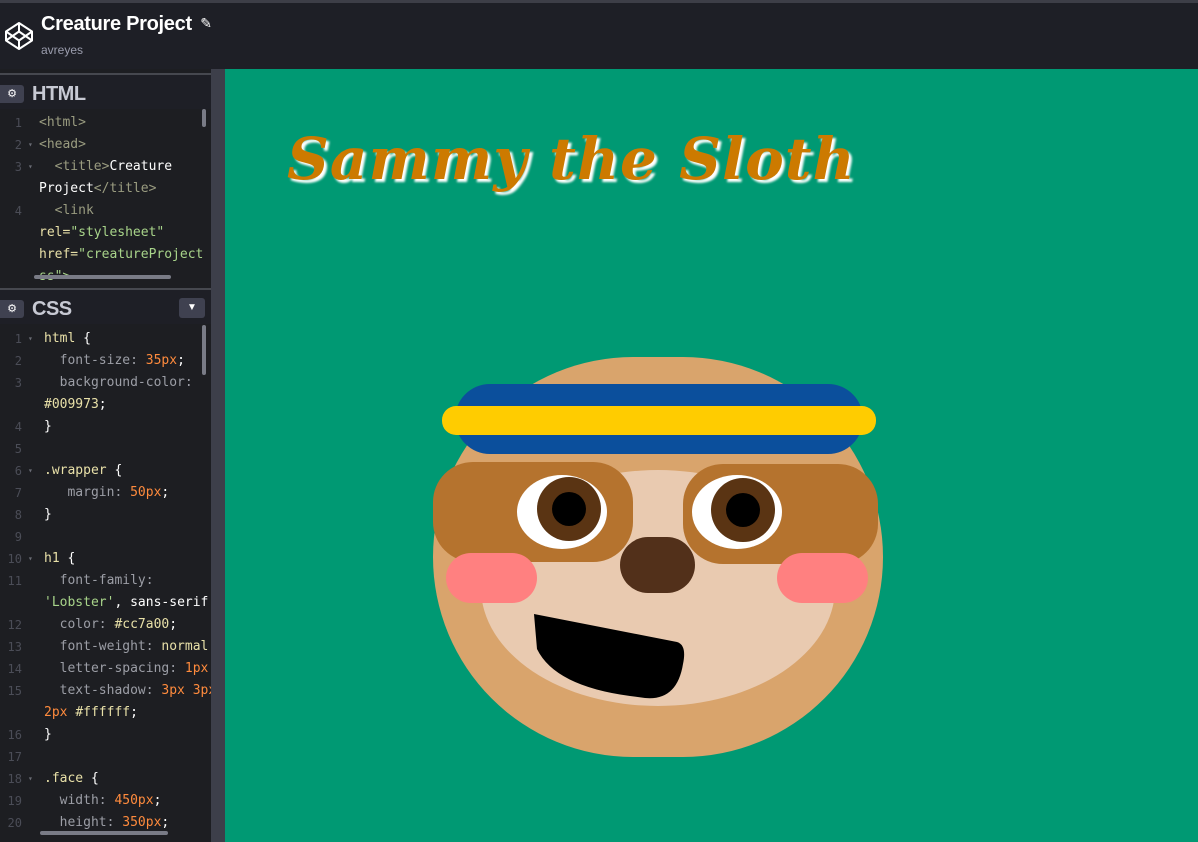 The width and height of the screenshot is (1198, 842). I want to click on code-line: 2 font-size: 35px;, so click(105, 361).